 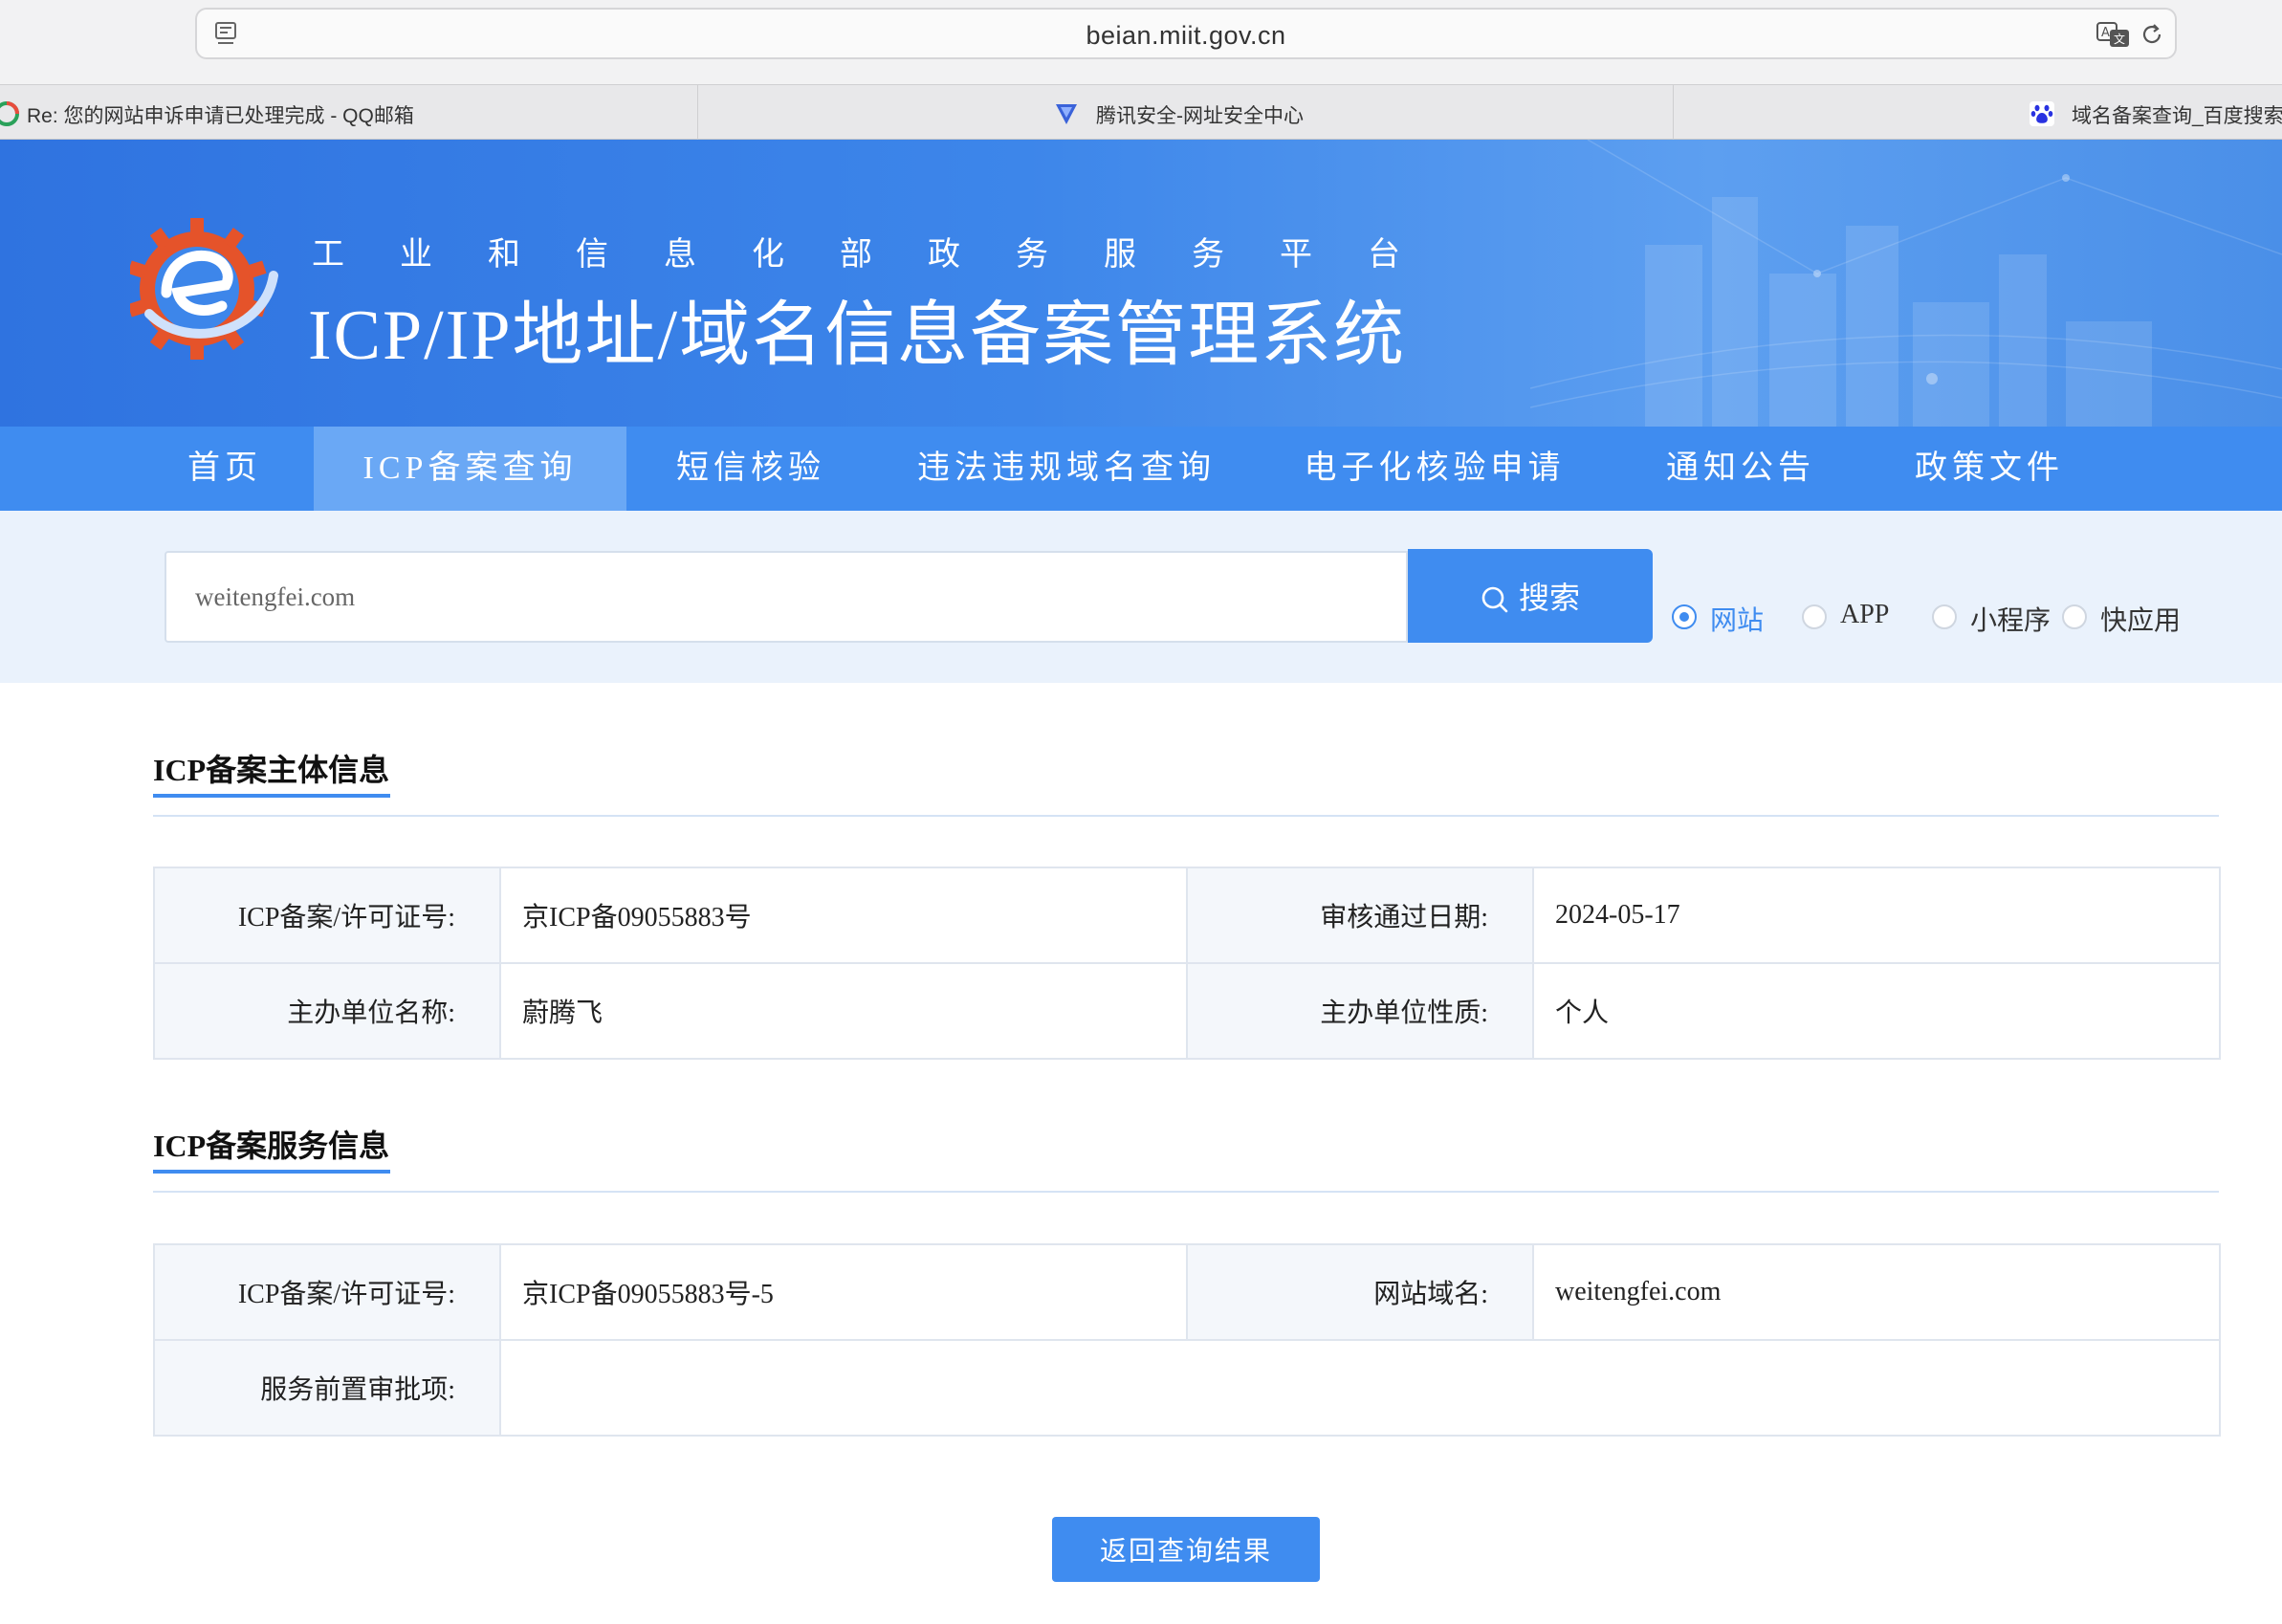 I want to click on back-to-results-button: 返回查询结果, so click(x=1186, y=1549).